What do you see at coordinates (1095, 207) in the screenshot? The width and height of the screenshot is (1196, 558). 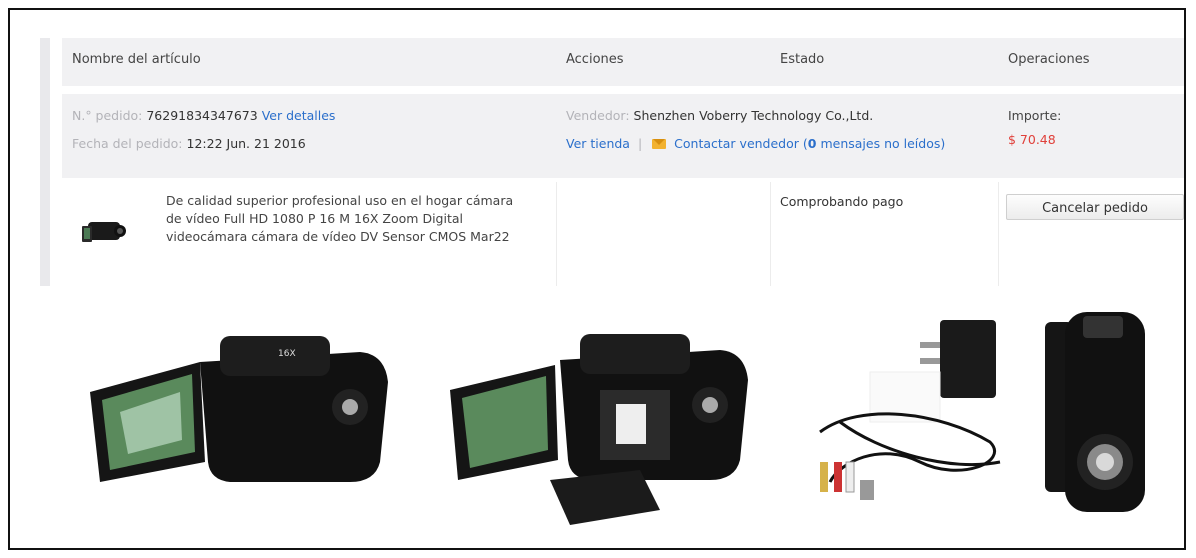 I see `cancel-order-button: Cancelar pedido` at bounding box center [1095, 207].